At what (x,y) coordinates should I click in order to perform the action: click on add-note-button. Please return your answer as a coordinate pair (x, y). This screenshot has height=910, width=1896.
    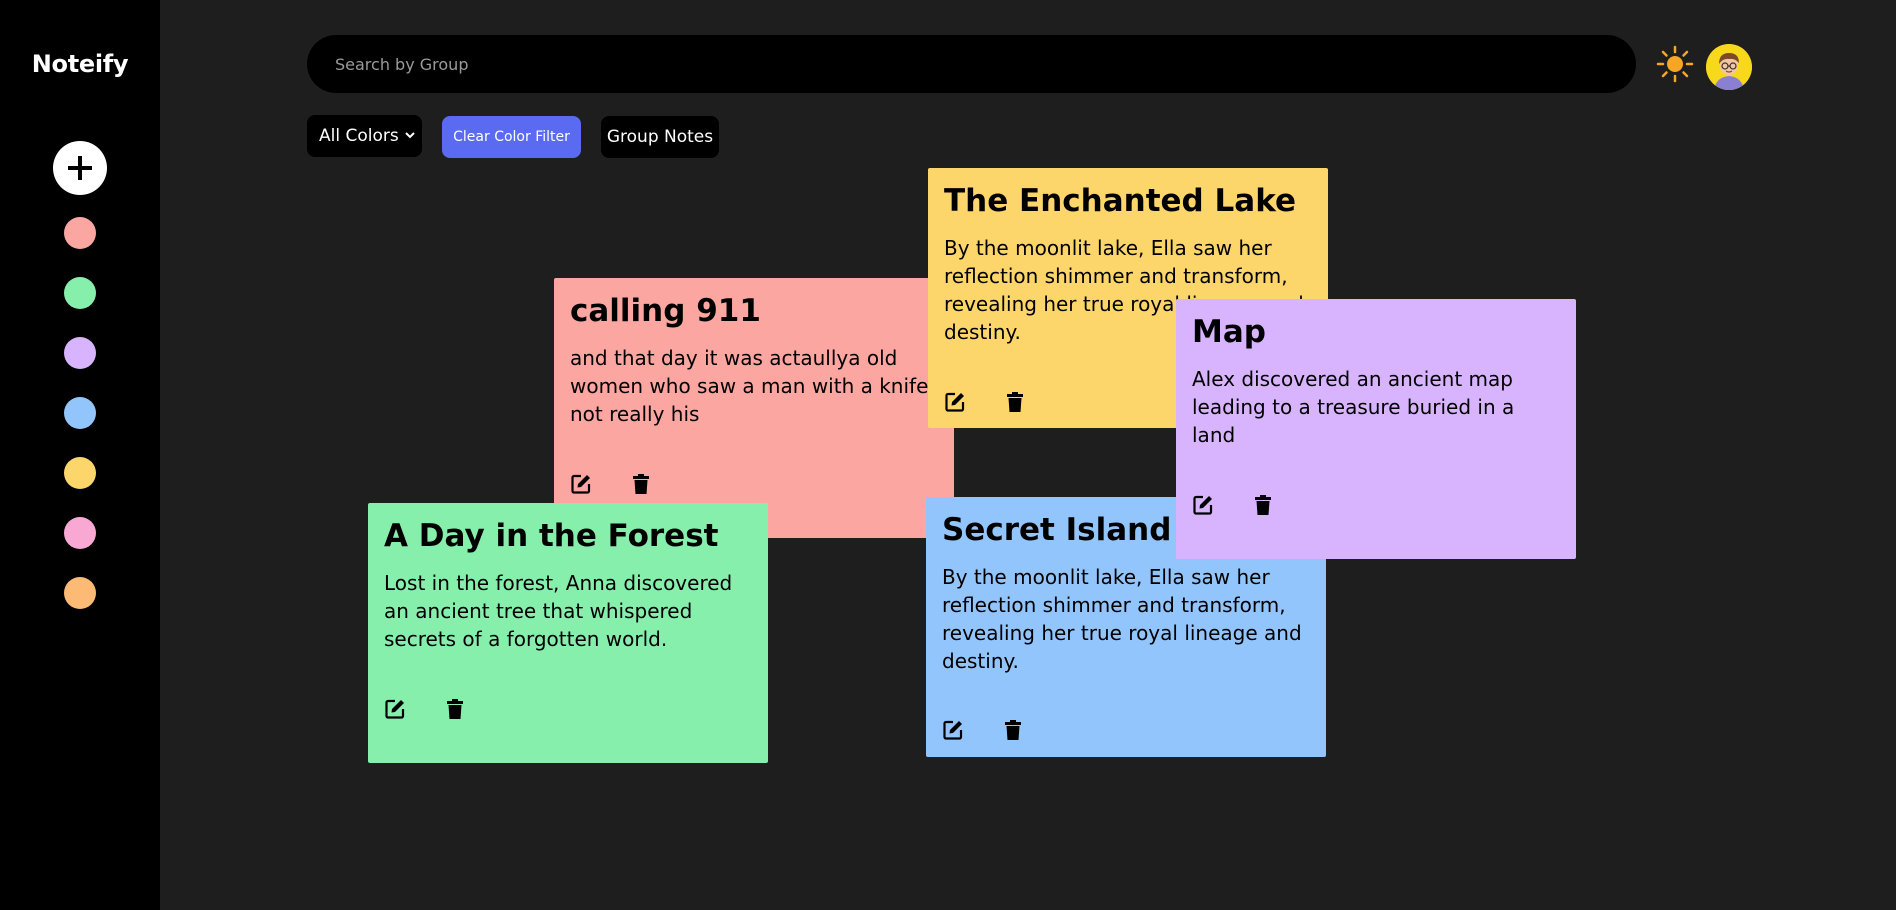
    Looking at the image, I should click on (80, 168).